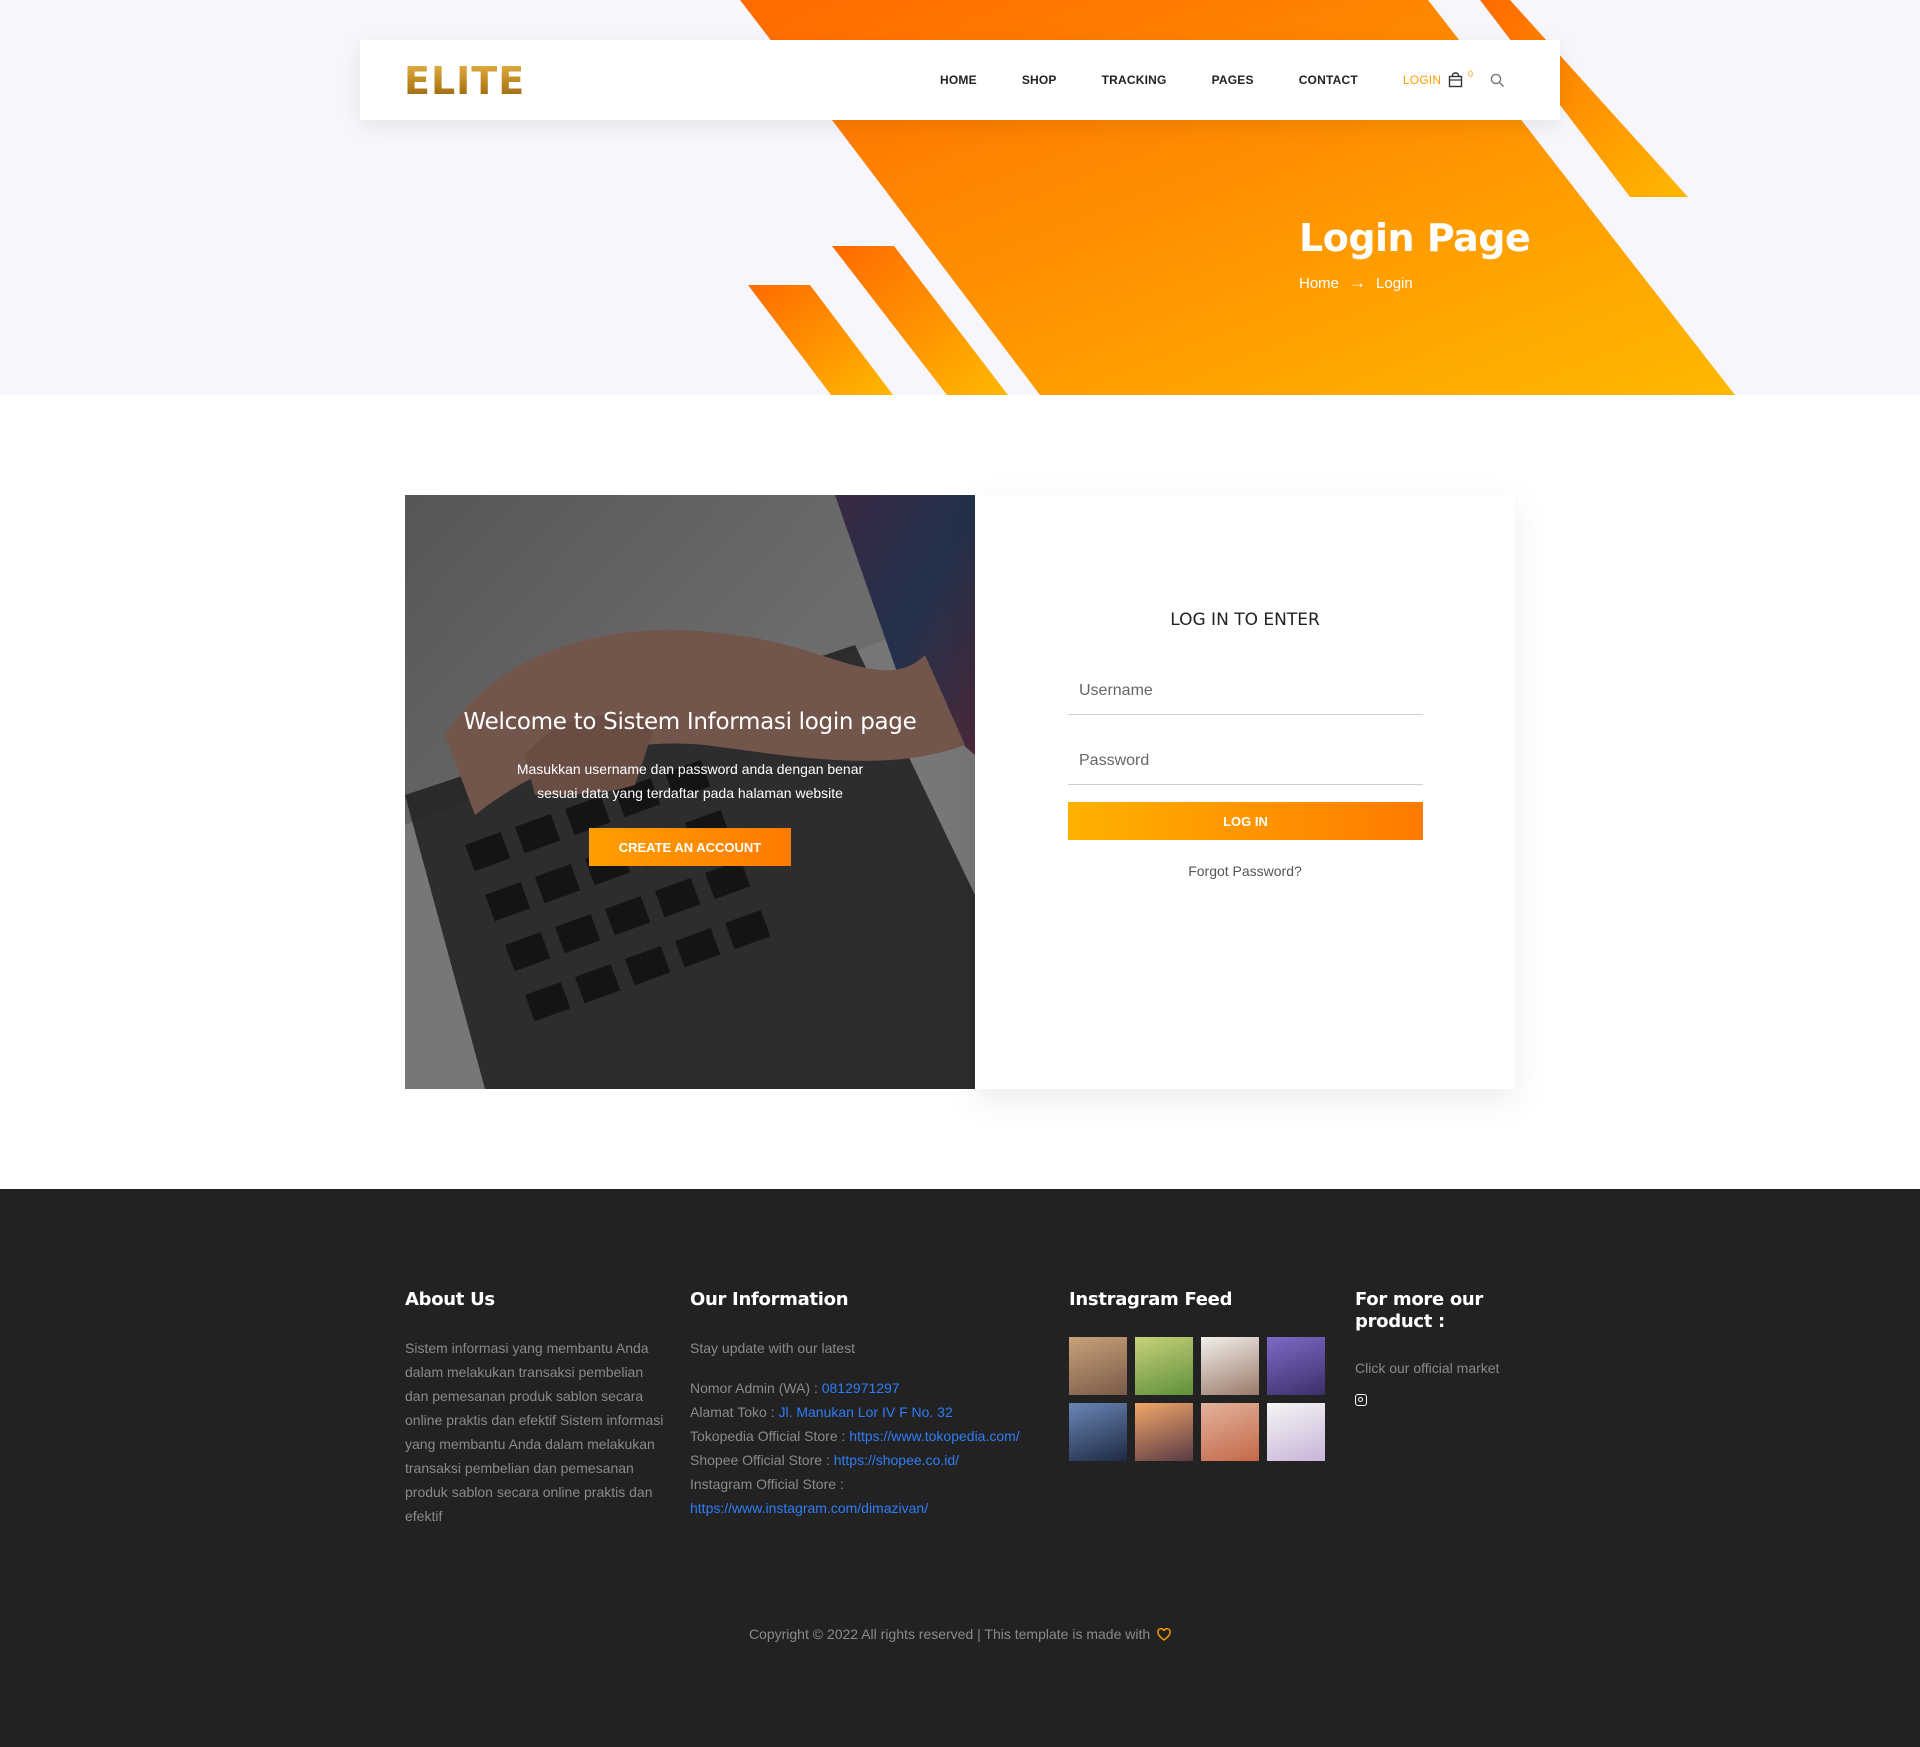 The image size is (1920, 1747). I want to click on password-input, so click(1245, 761).